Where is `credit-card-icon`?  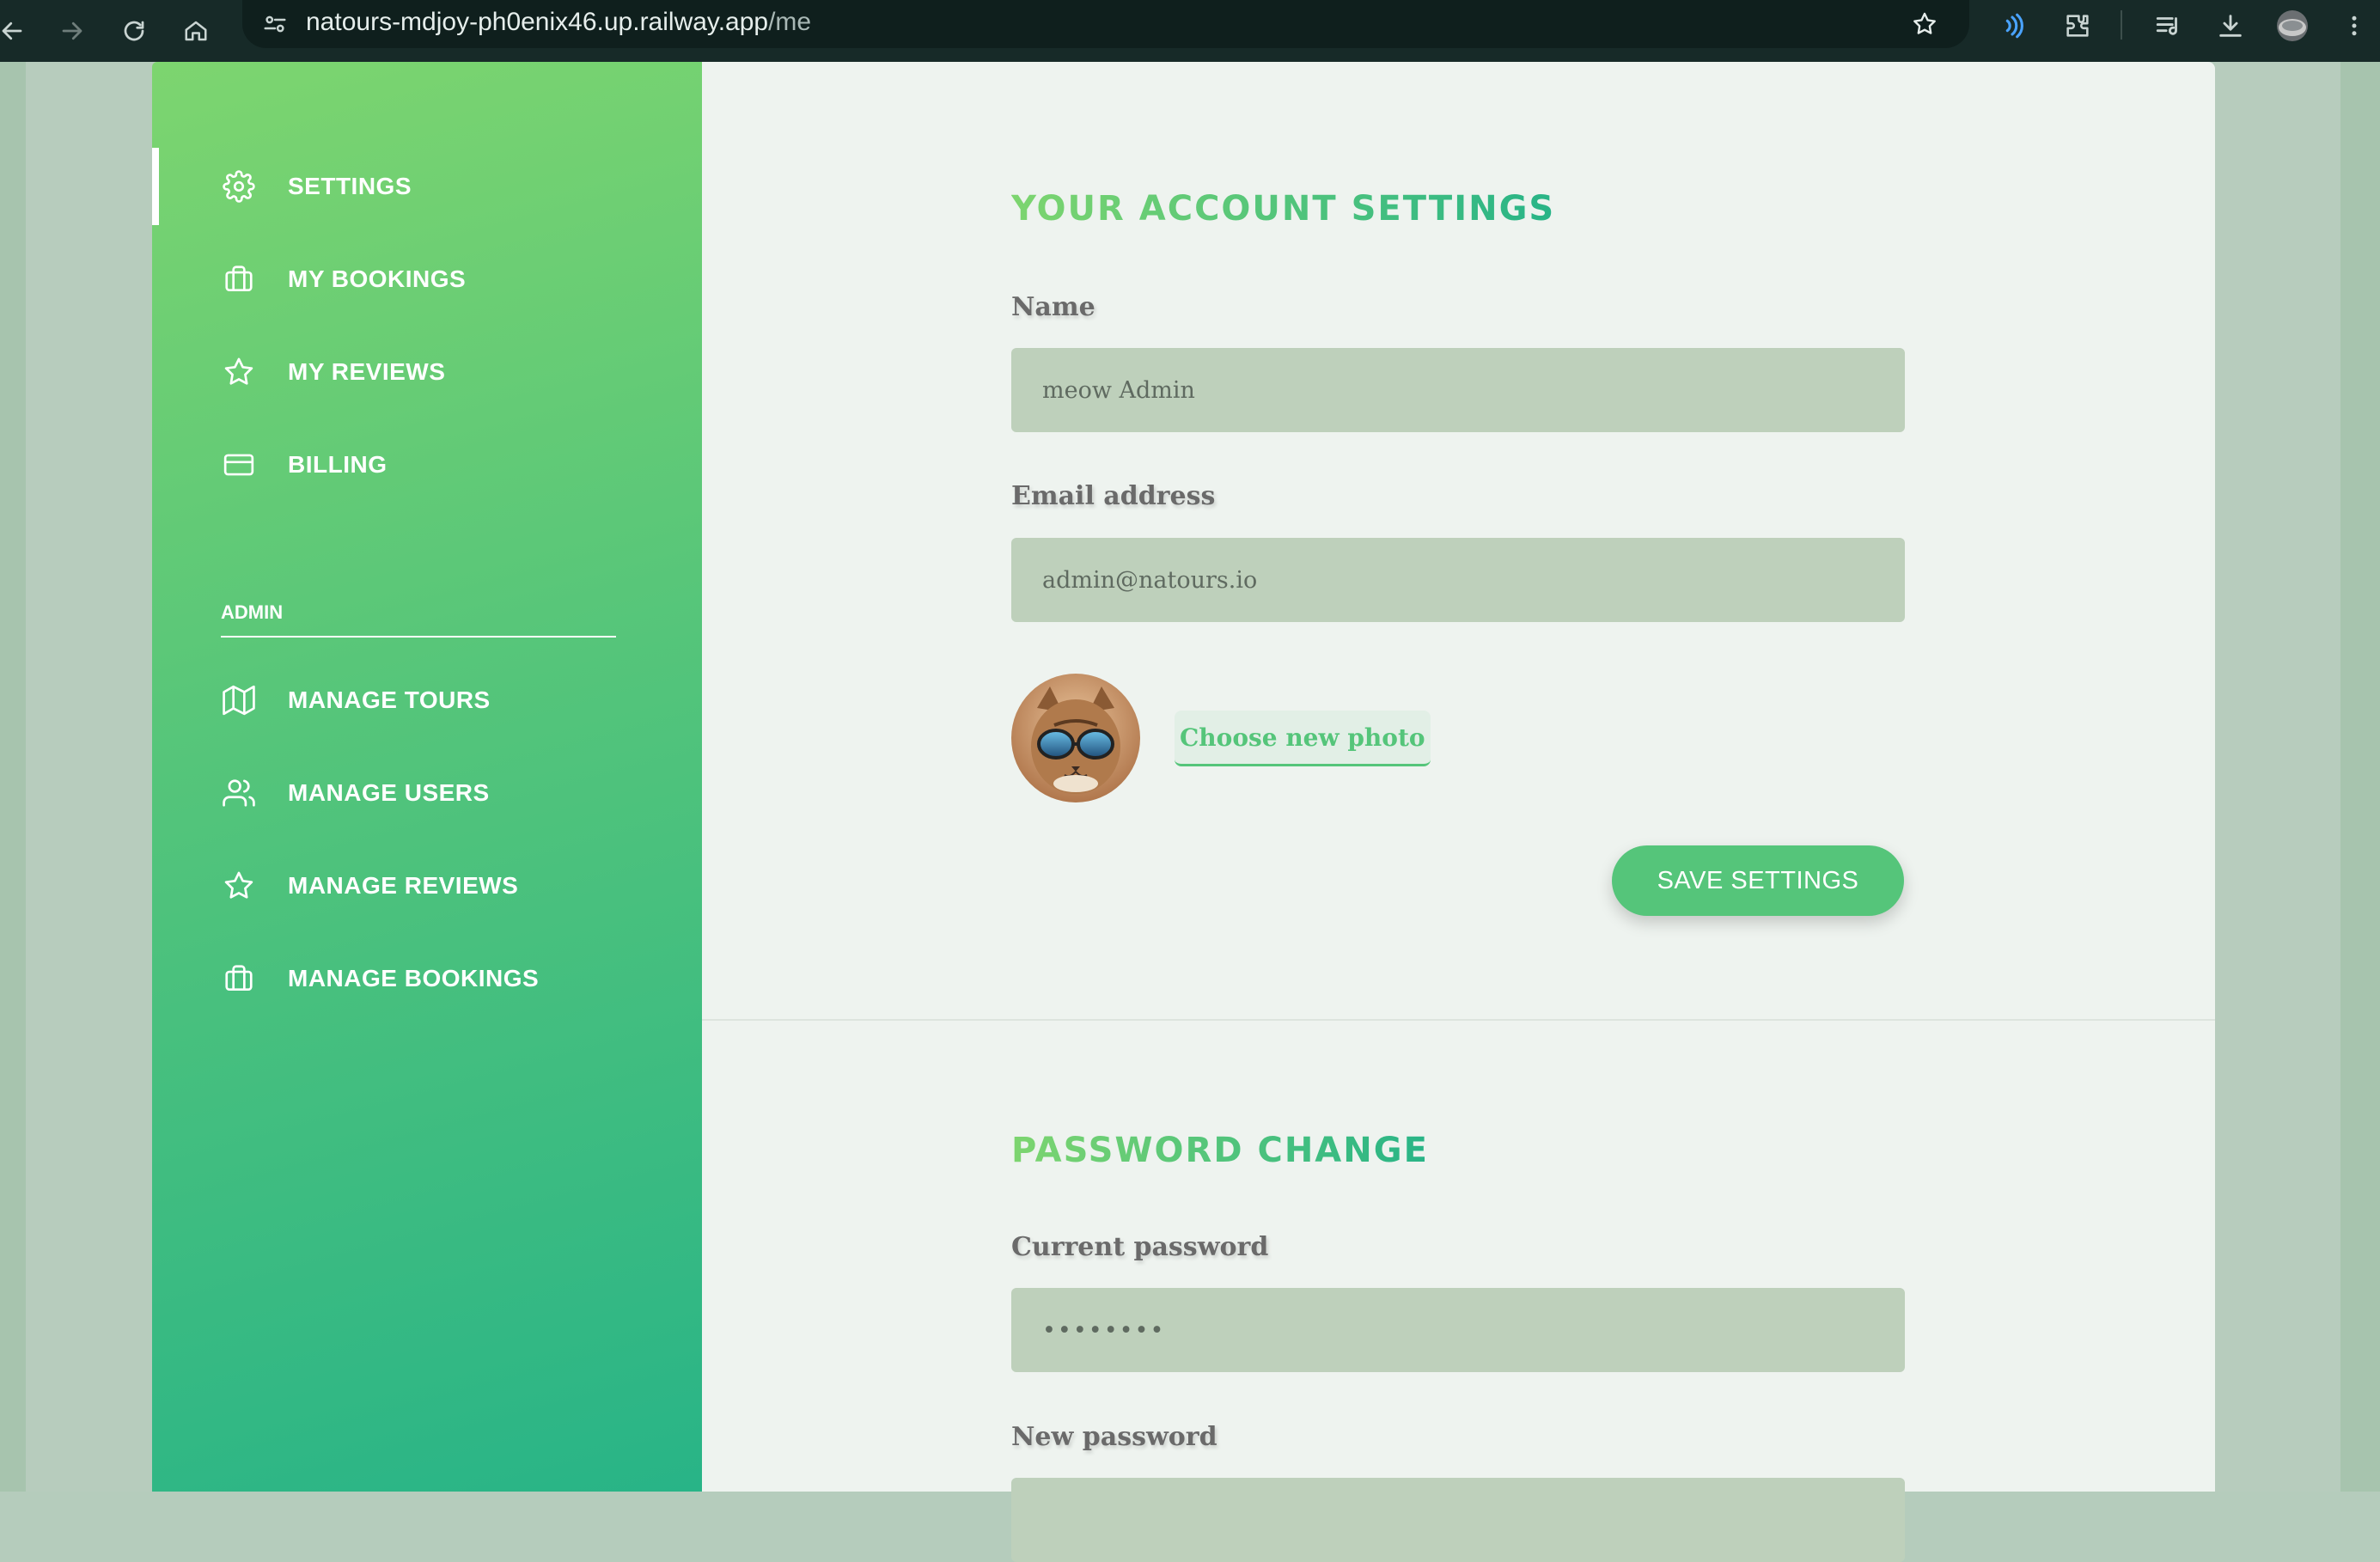 credit-card-icon is located at coordinates (239, 465).